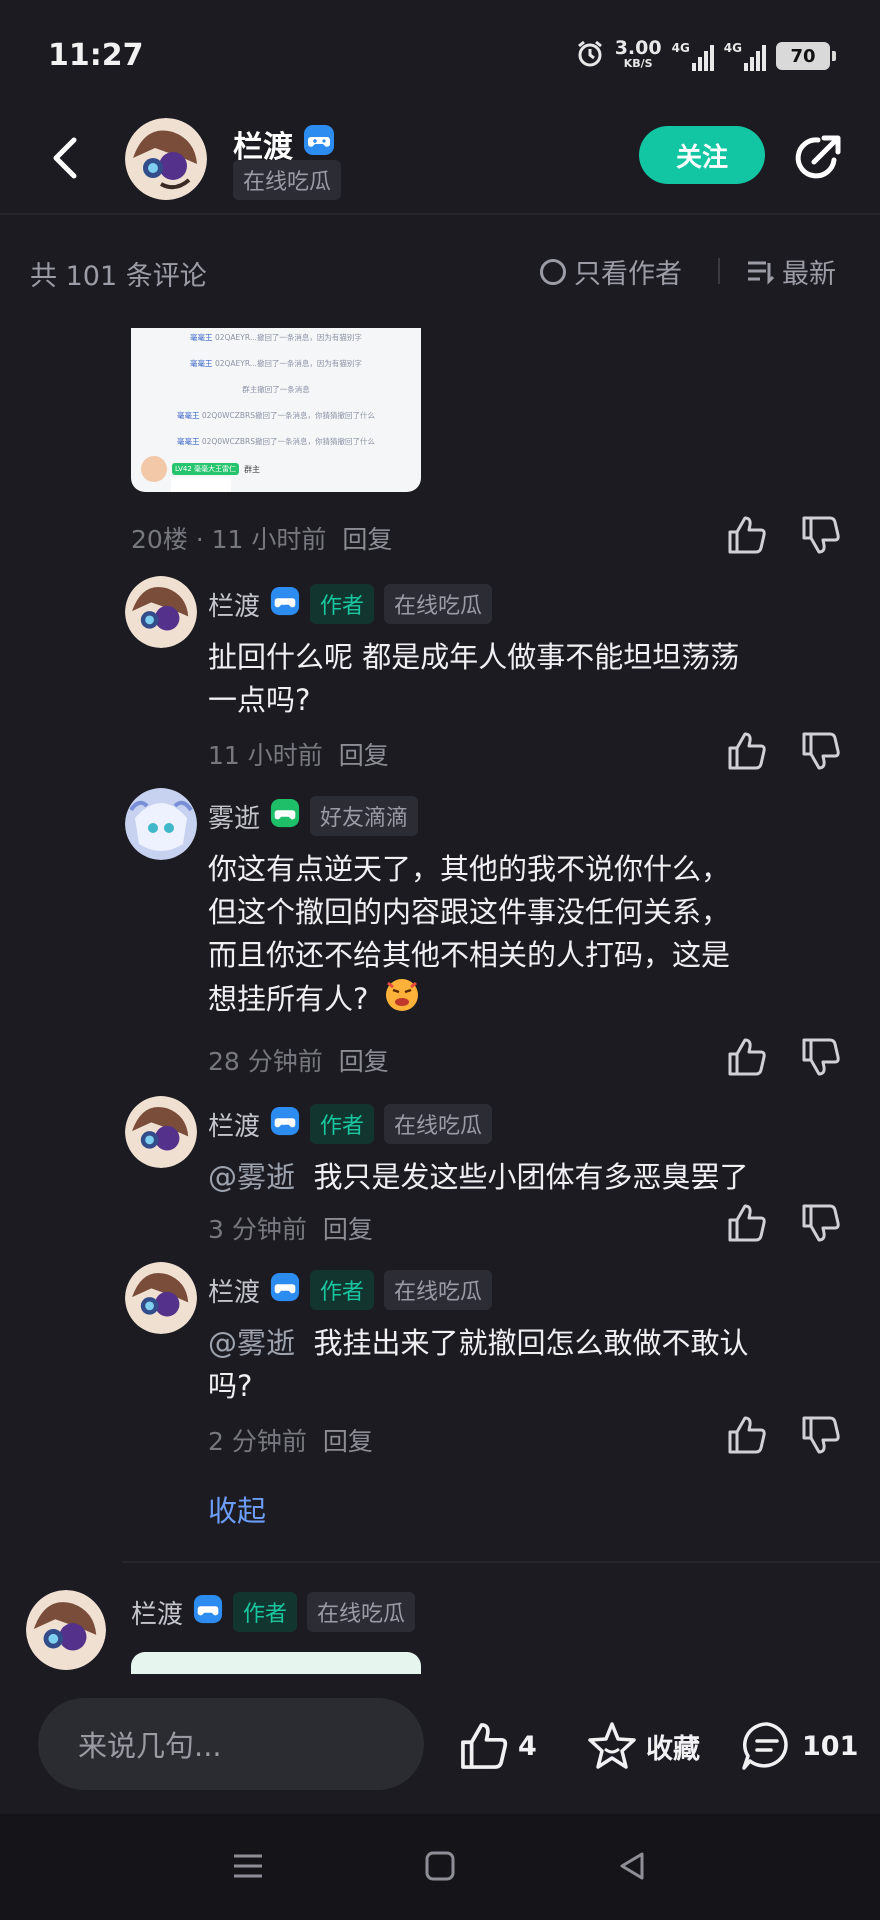 Image resolution: width=880 pixels, height=1920 pixels. What do you see at coordinates (298, 754) in the screenshot?
I see `comment-meta: 11 小时前 回复` at bounding box center [298, 754].